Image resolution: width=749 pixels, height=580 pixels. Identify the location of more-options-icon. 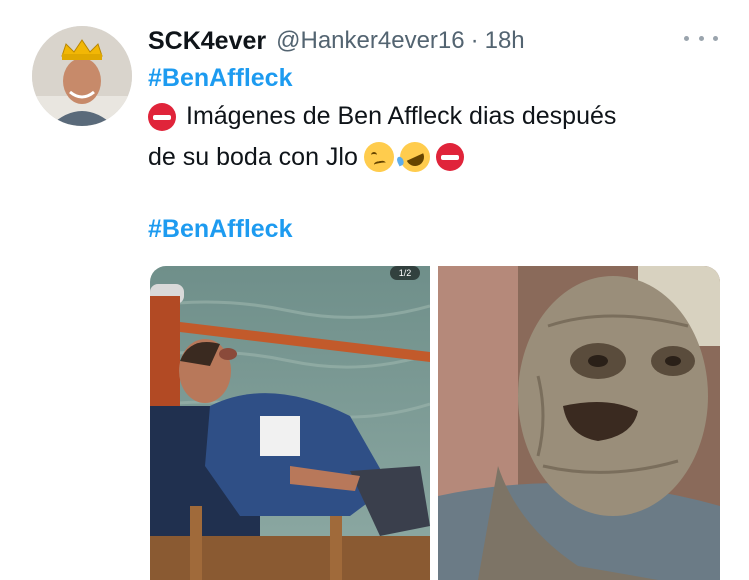
(701, 38).